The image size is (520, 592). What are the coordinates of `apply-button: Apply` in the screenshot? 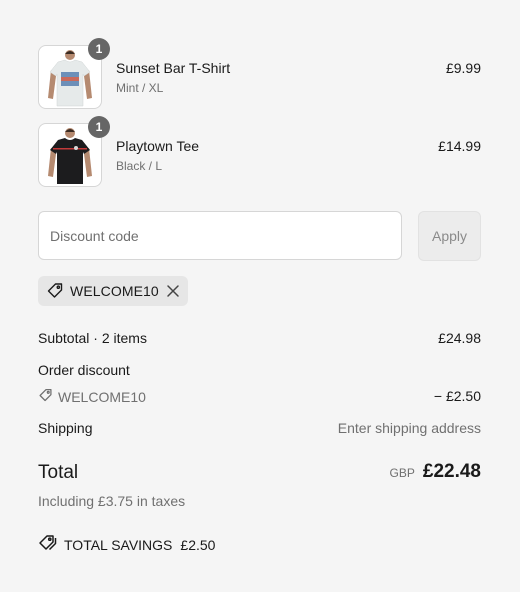 It's located at (449, 236).